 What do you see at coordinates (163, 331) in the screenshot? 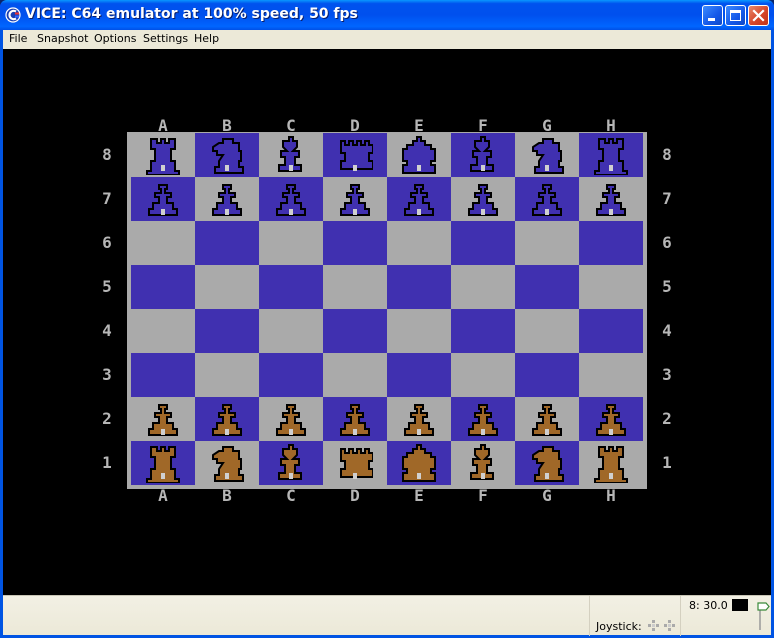
I see `square-a4` at bounding box center [163, 331].